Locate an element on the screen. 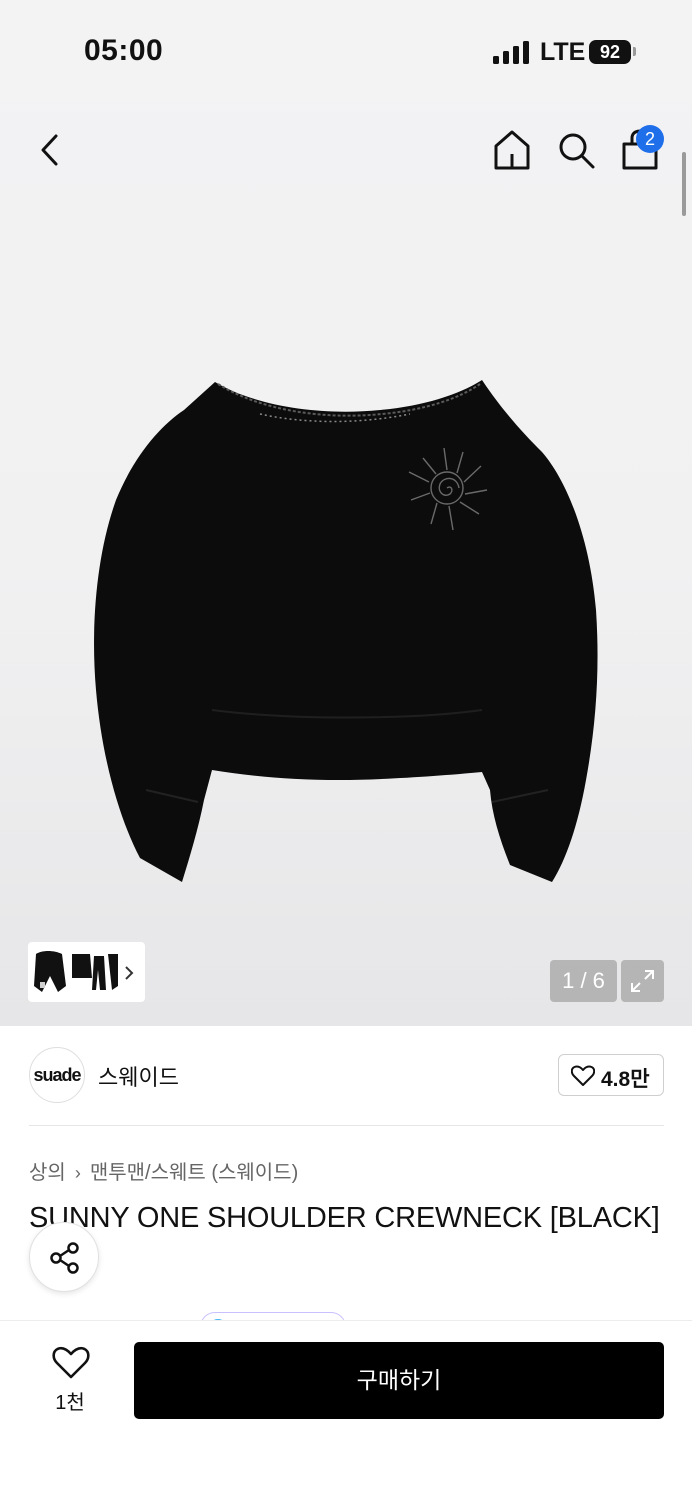 This screenshot has width=692, height=1500. buy-button: 구매하기 is located at coordinates (399, 1380).